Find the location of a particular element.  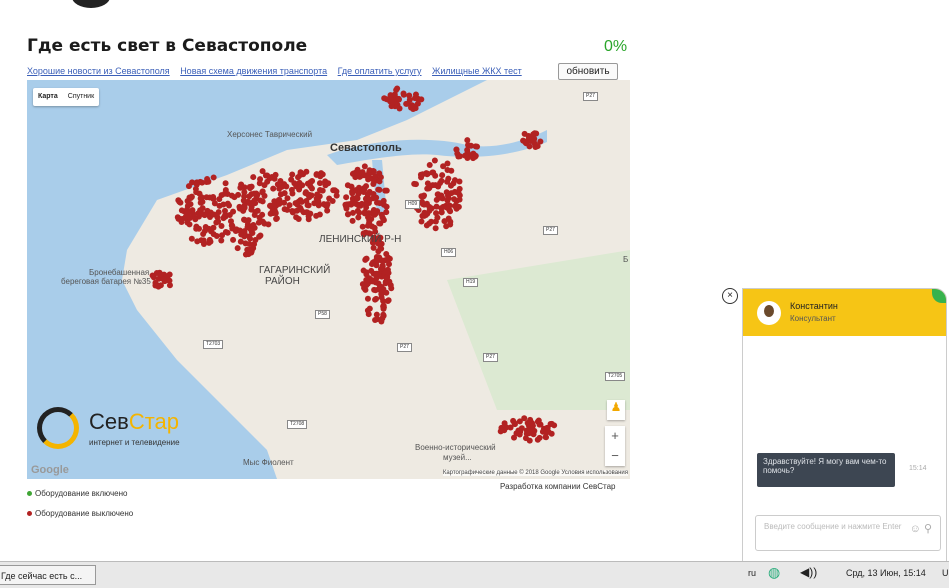

link-good-news: Хорошие новости из Севастополя is located at coordinates (98, 71).